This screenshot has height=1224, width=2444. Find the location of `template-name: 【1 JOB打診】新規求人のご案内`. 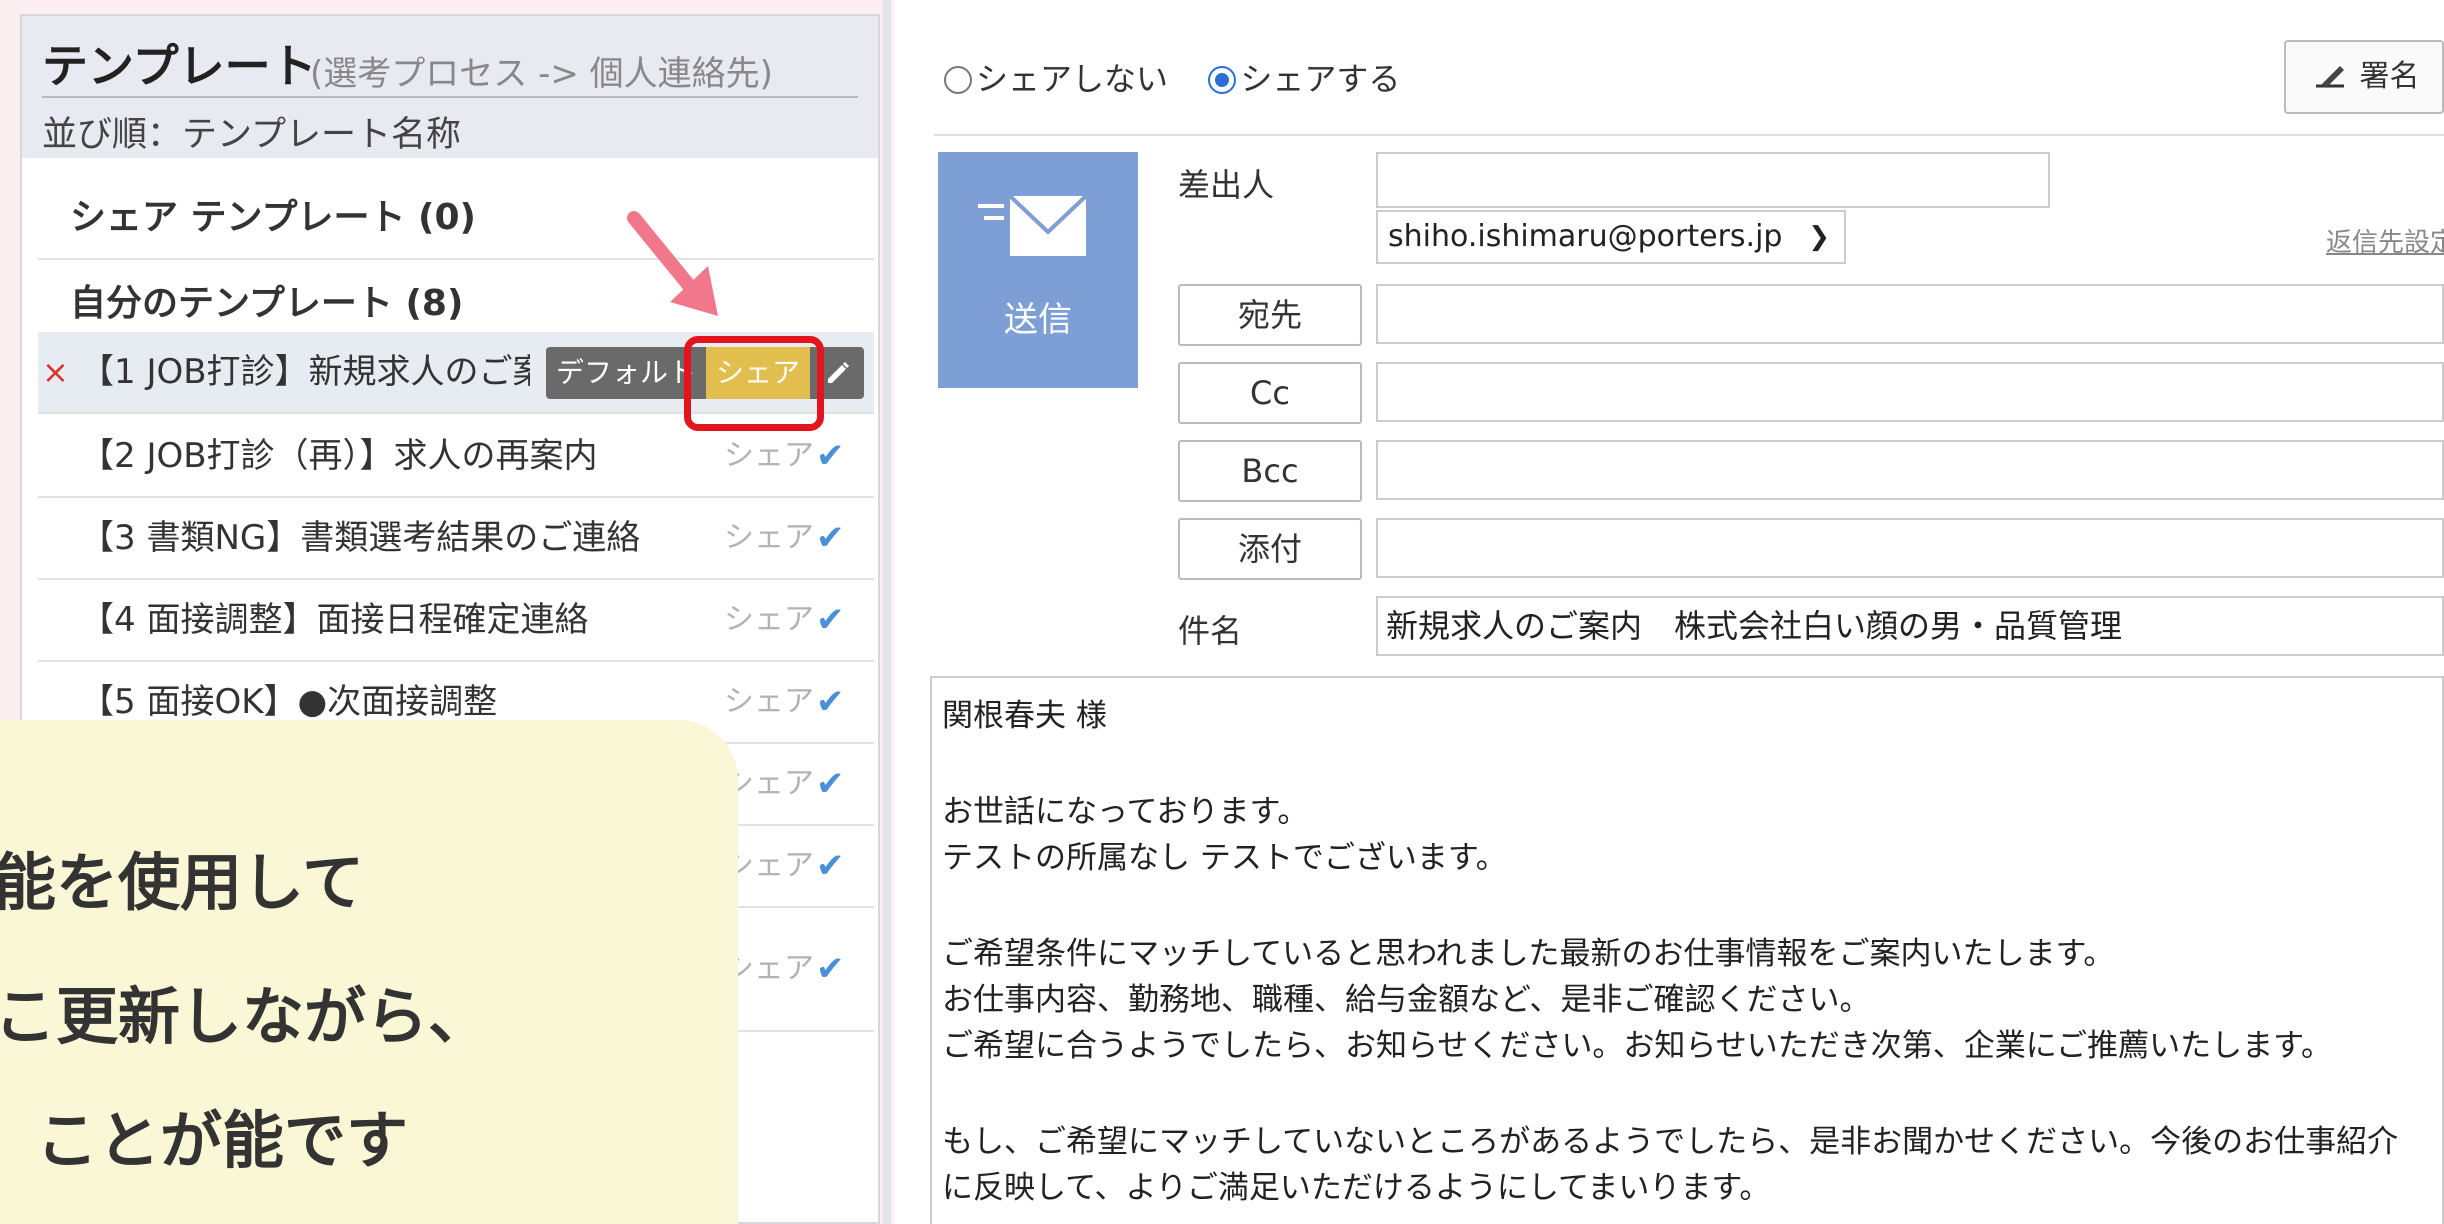

template-name: 【1 JOB打診】新規求人のご案内 is located at coordinates (305, 372).